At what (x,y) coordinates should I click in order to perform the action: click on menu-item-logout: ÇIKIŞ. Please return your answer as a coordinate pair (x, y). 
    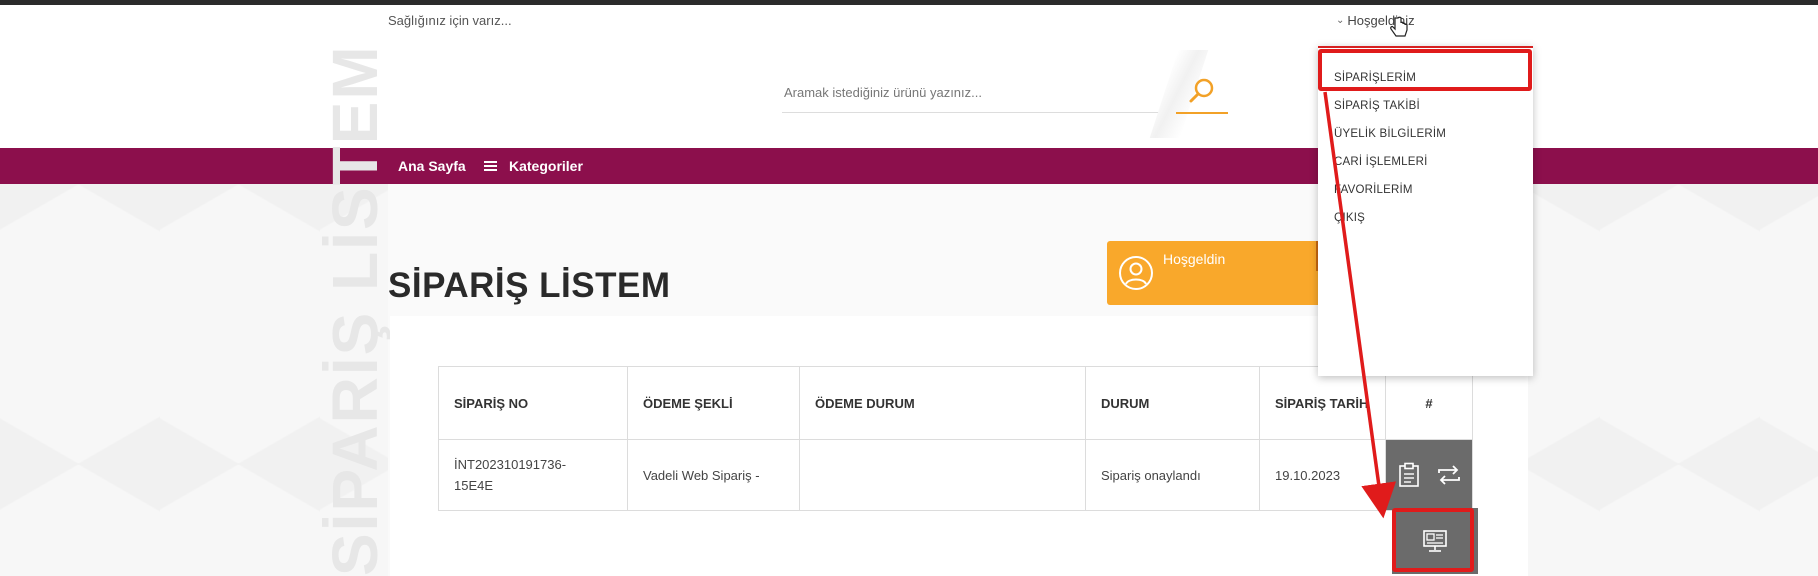
    Looking at the image, I should click on (1425, 218).